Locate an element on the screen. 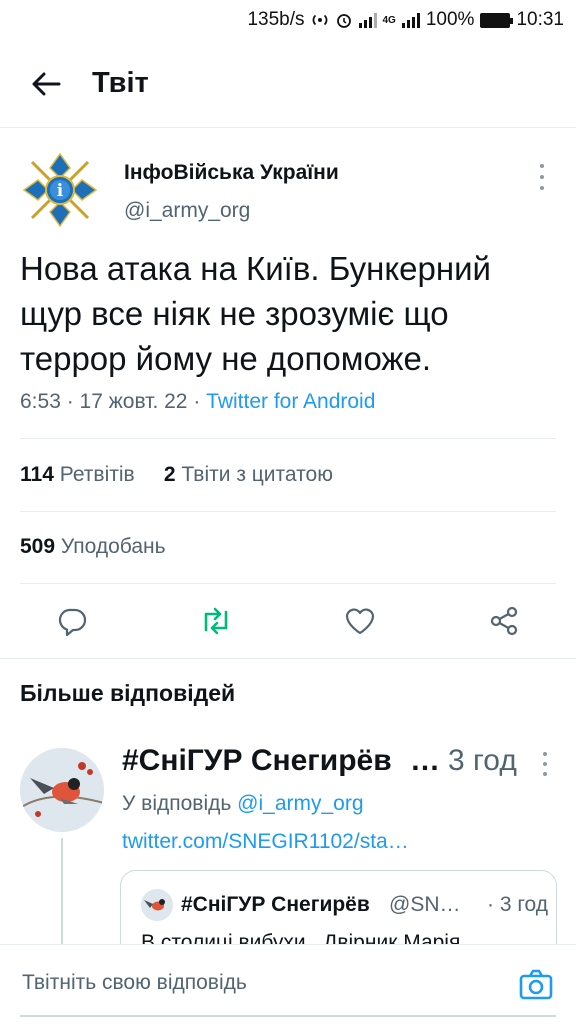 The image size is (576, 1024). alarm-icon is located at coordinates (344, 20).